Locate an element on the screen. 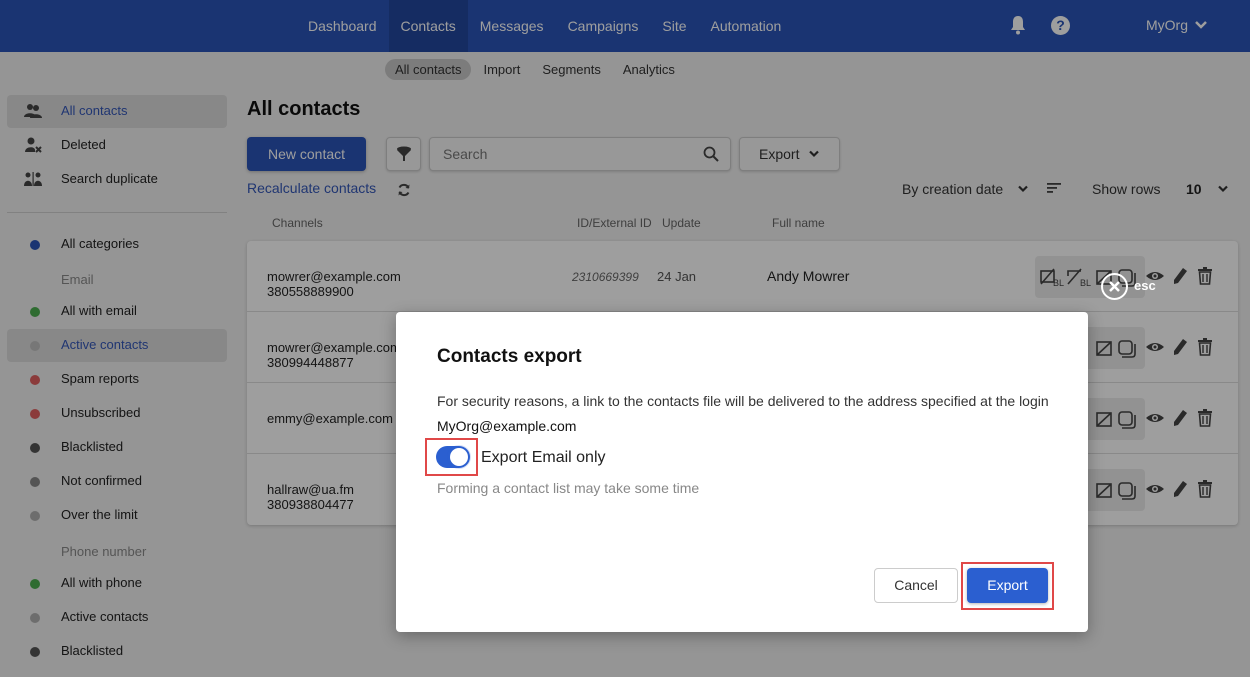  toggle-knob is located at coordinates (459, 457).